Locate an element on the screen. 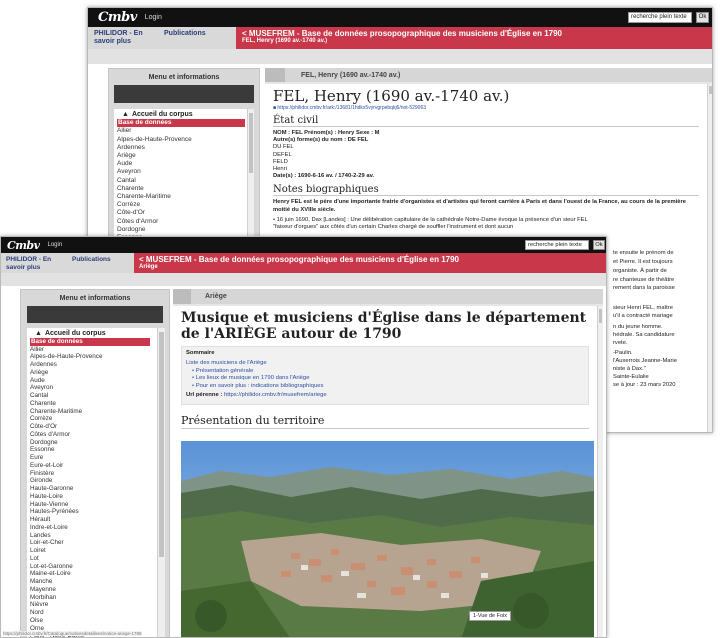 This screenshot has height=638, width=720. menu-item: Essonne is located at coordinates (97, 450).